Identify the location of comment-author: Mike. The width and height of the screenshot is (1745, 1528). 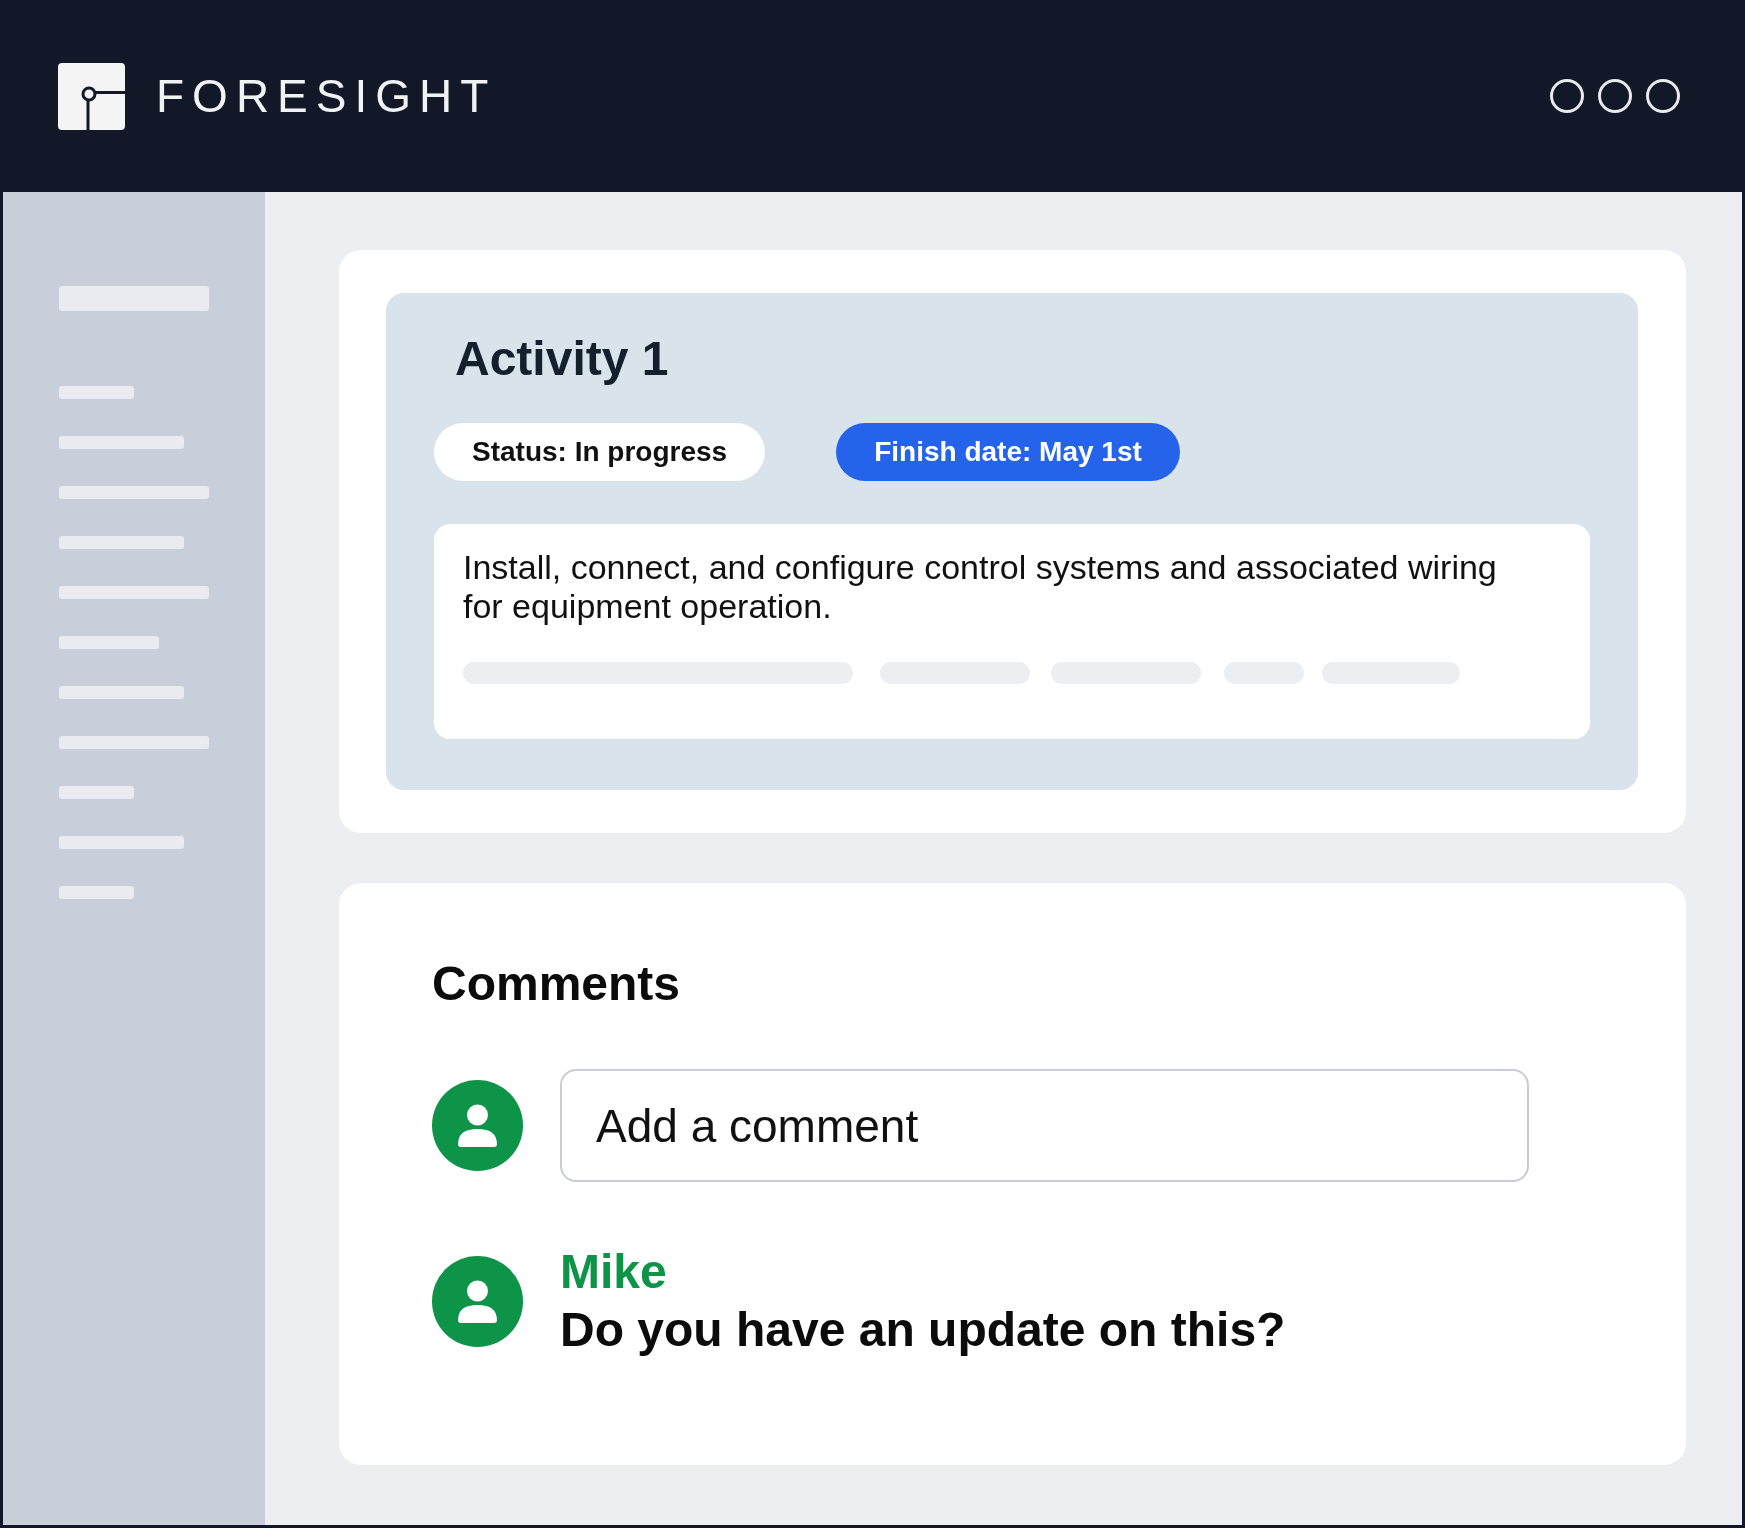
(614, 1272).